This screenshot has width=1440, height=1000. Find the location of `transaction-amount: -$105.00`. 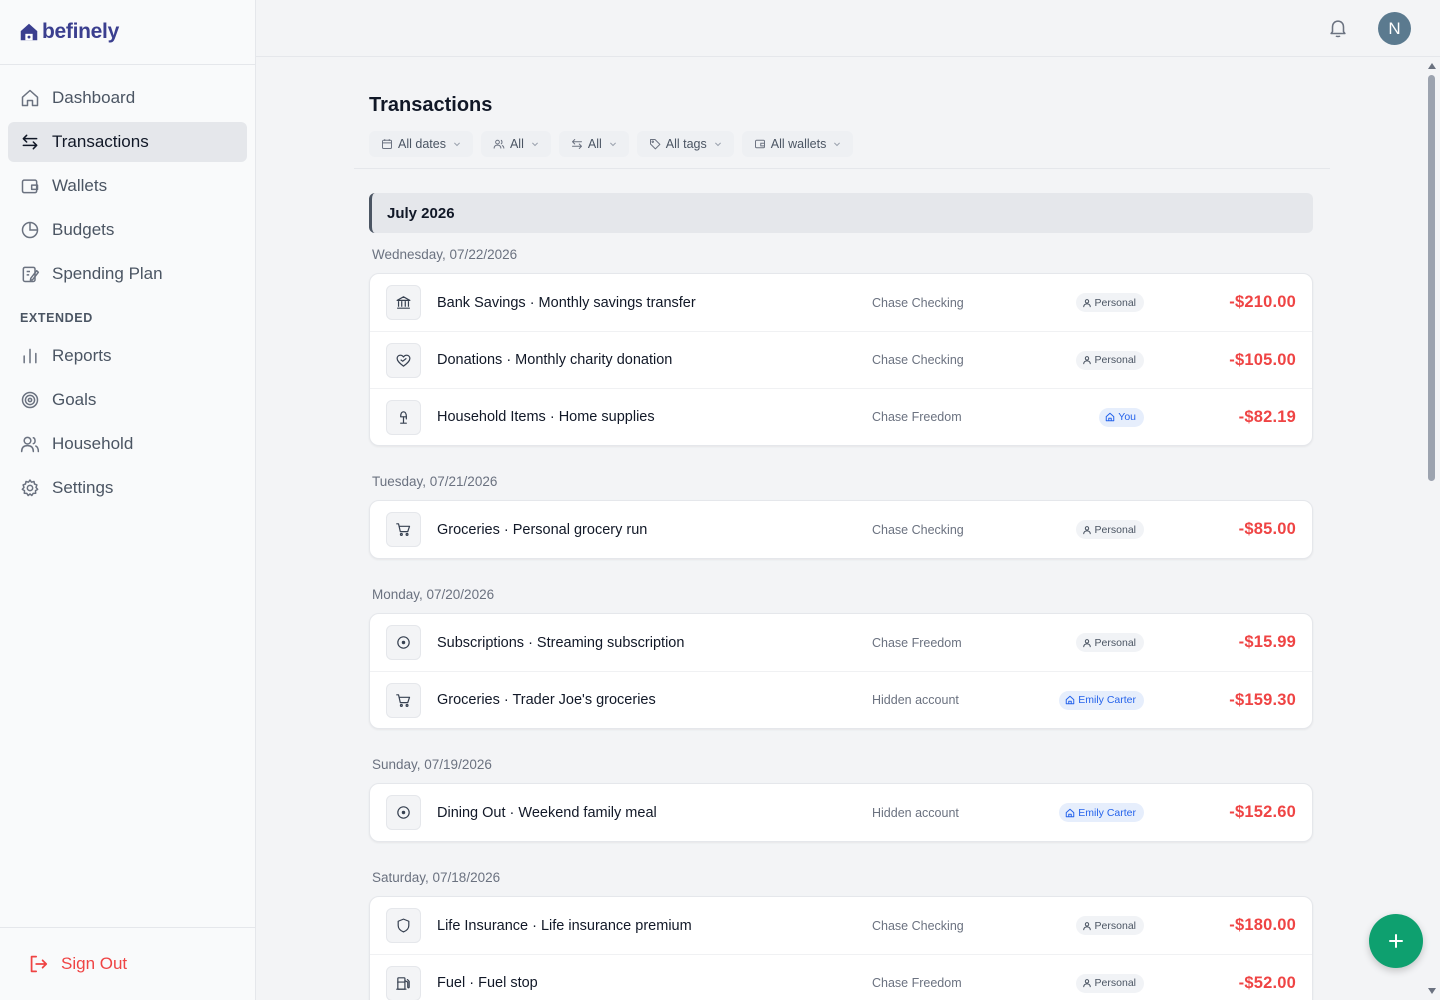

transaction-amount: -$105.00 is located at coordinates (1262, 359).